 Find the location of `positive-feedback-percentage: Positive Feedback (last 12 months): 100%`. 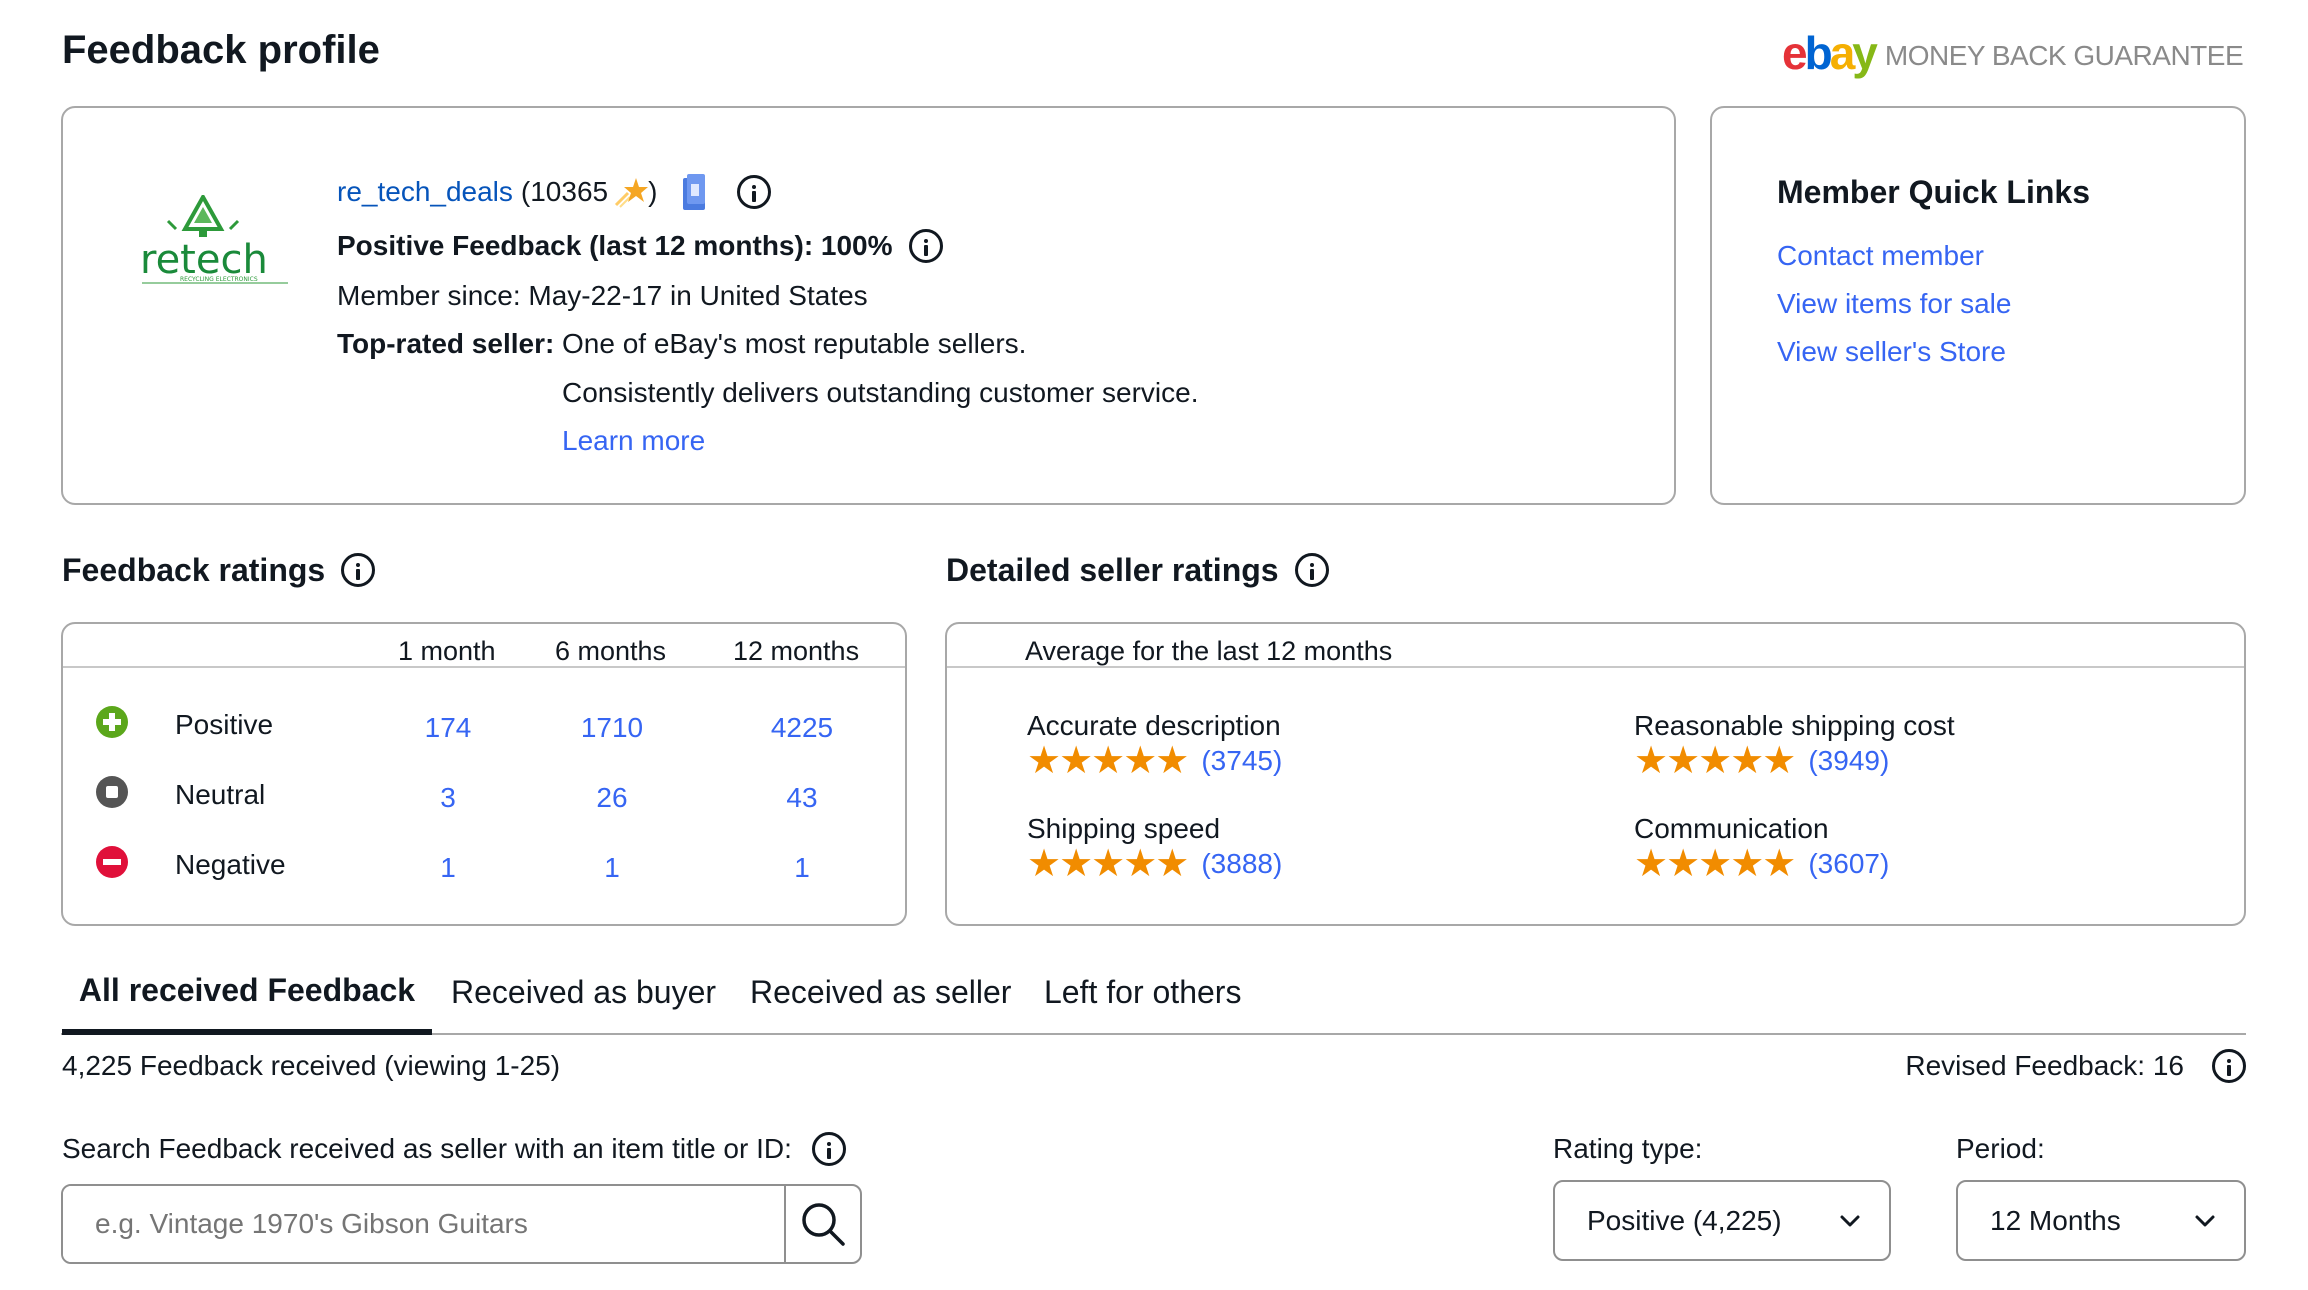

positive-feedback-percentage: Positive Feedback (last 12 months): 100% is located at coordinates (640, 246).